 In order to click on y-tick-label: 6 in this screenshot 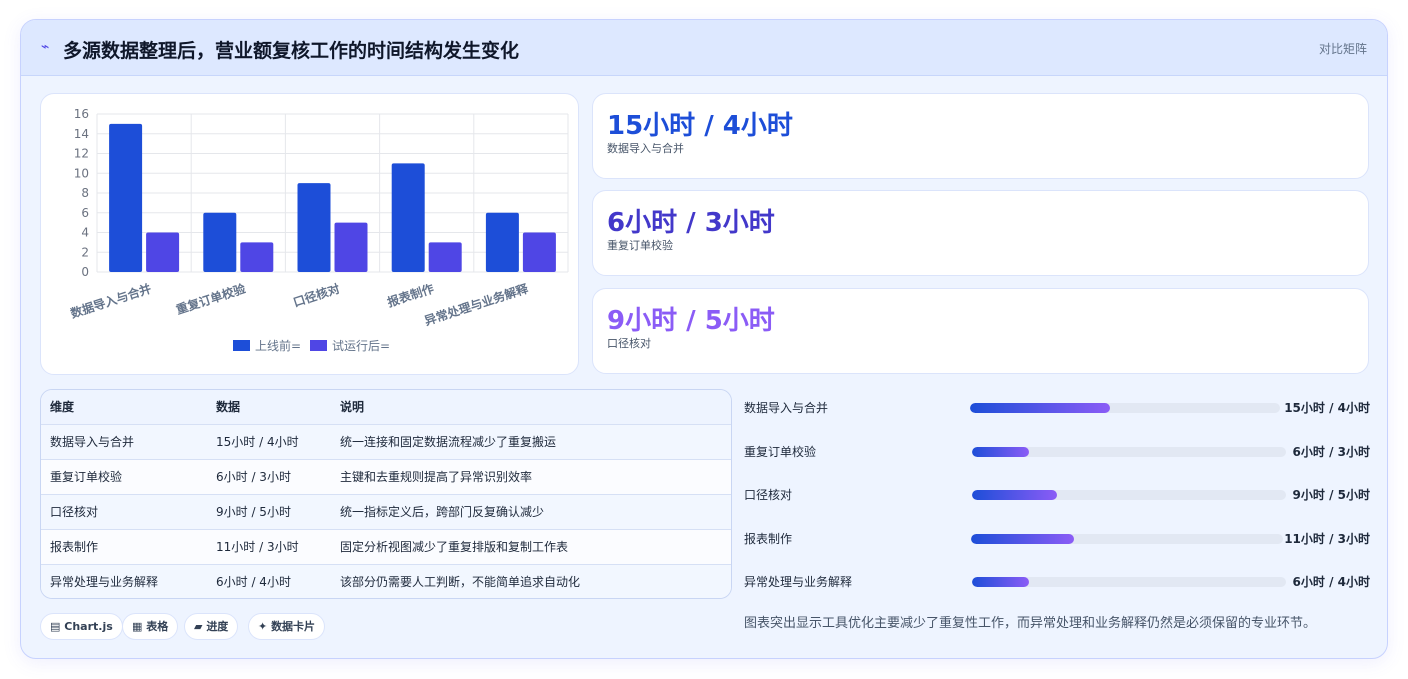, I will do `click(85, 213)`.